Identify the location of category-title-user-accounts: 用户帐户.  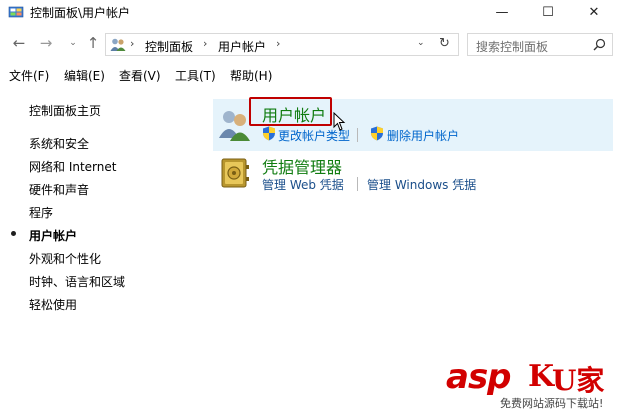
(294, 114).